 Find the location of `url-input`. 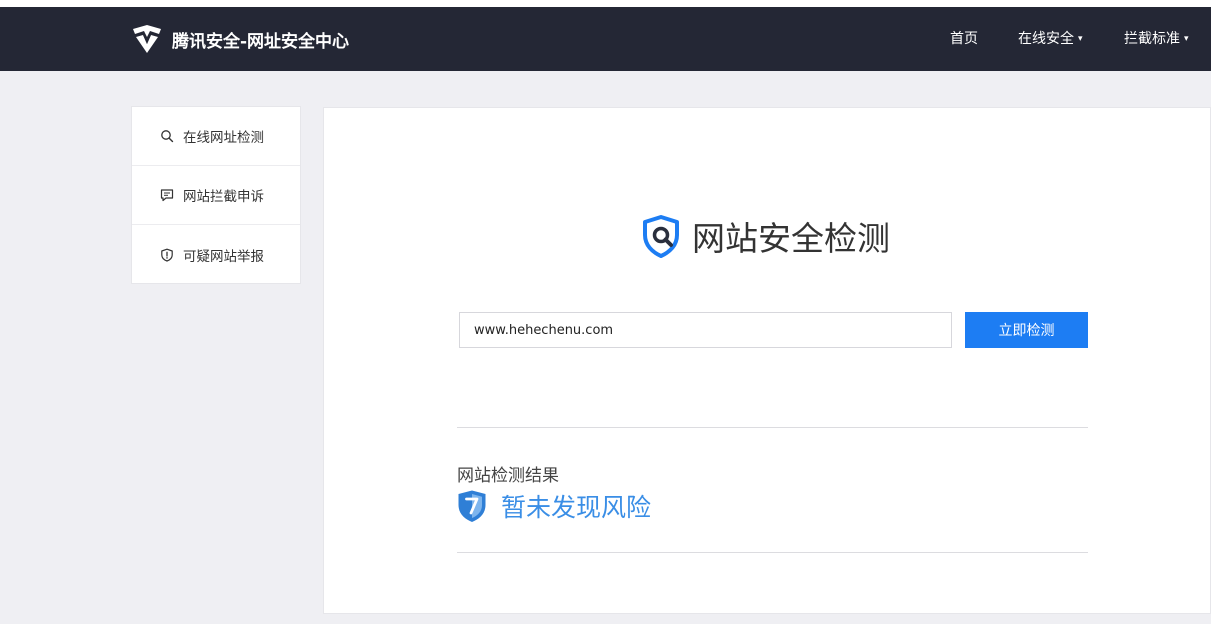

url-input is located at coordinates (705, 330).